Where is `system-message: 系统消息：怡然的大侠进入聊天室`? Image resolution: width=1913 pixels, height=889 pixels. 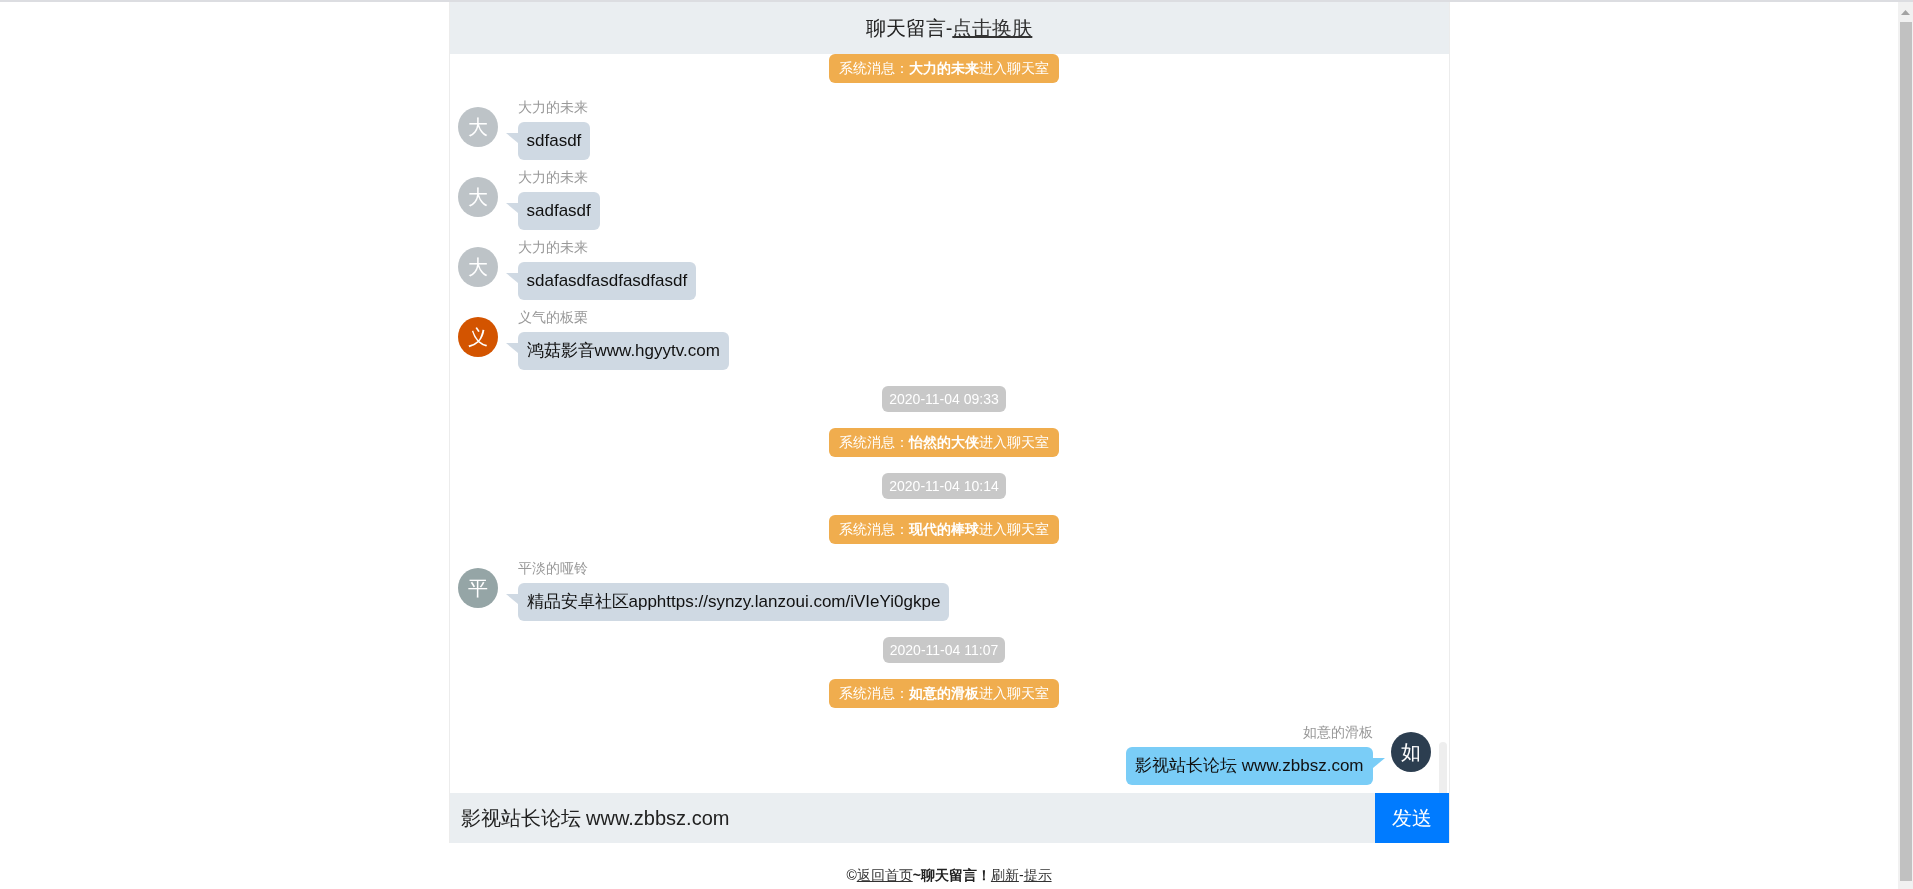
system-message: 系统消息：怡然的大侠进入聊天室 is located at coordinates (944, 442).